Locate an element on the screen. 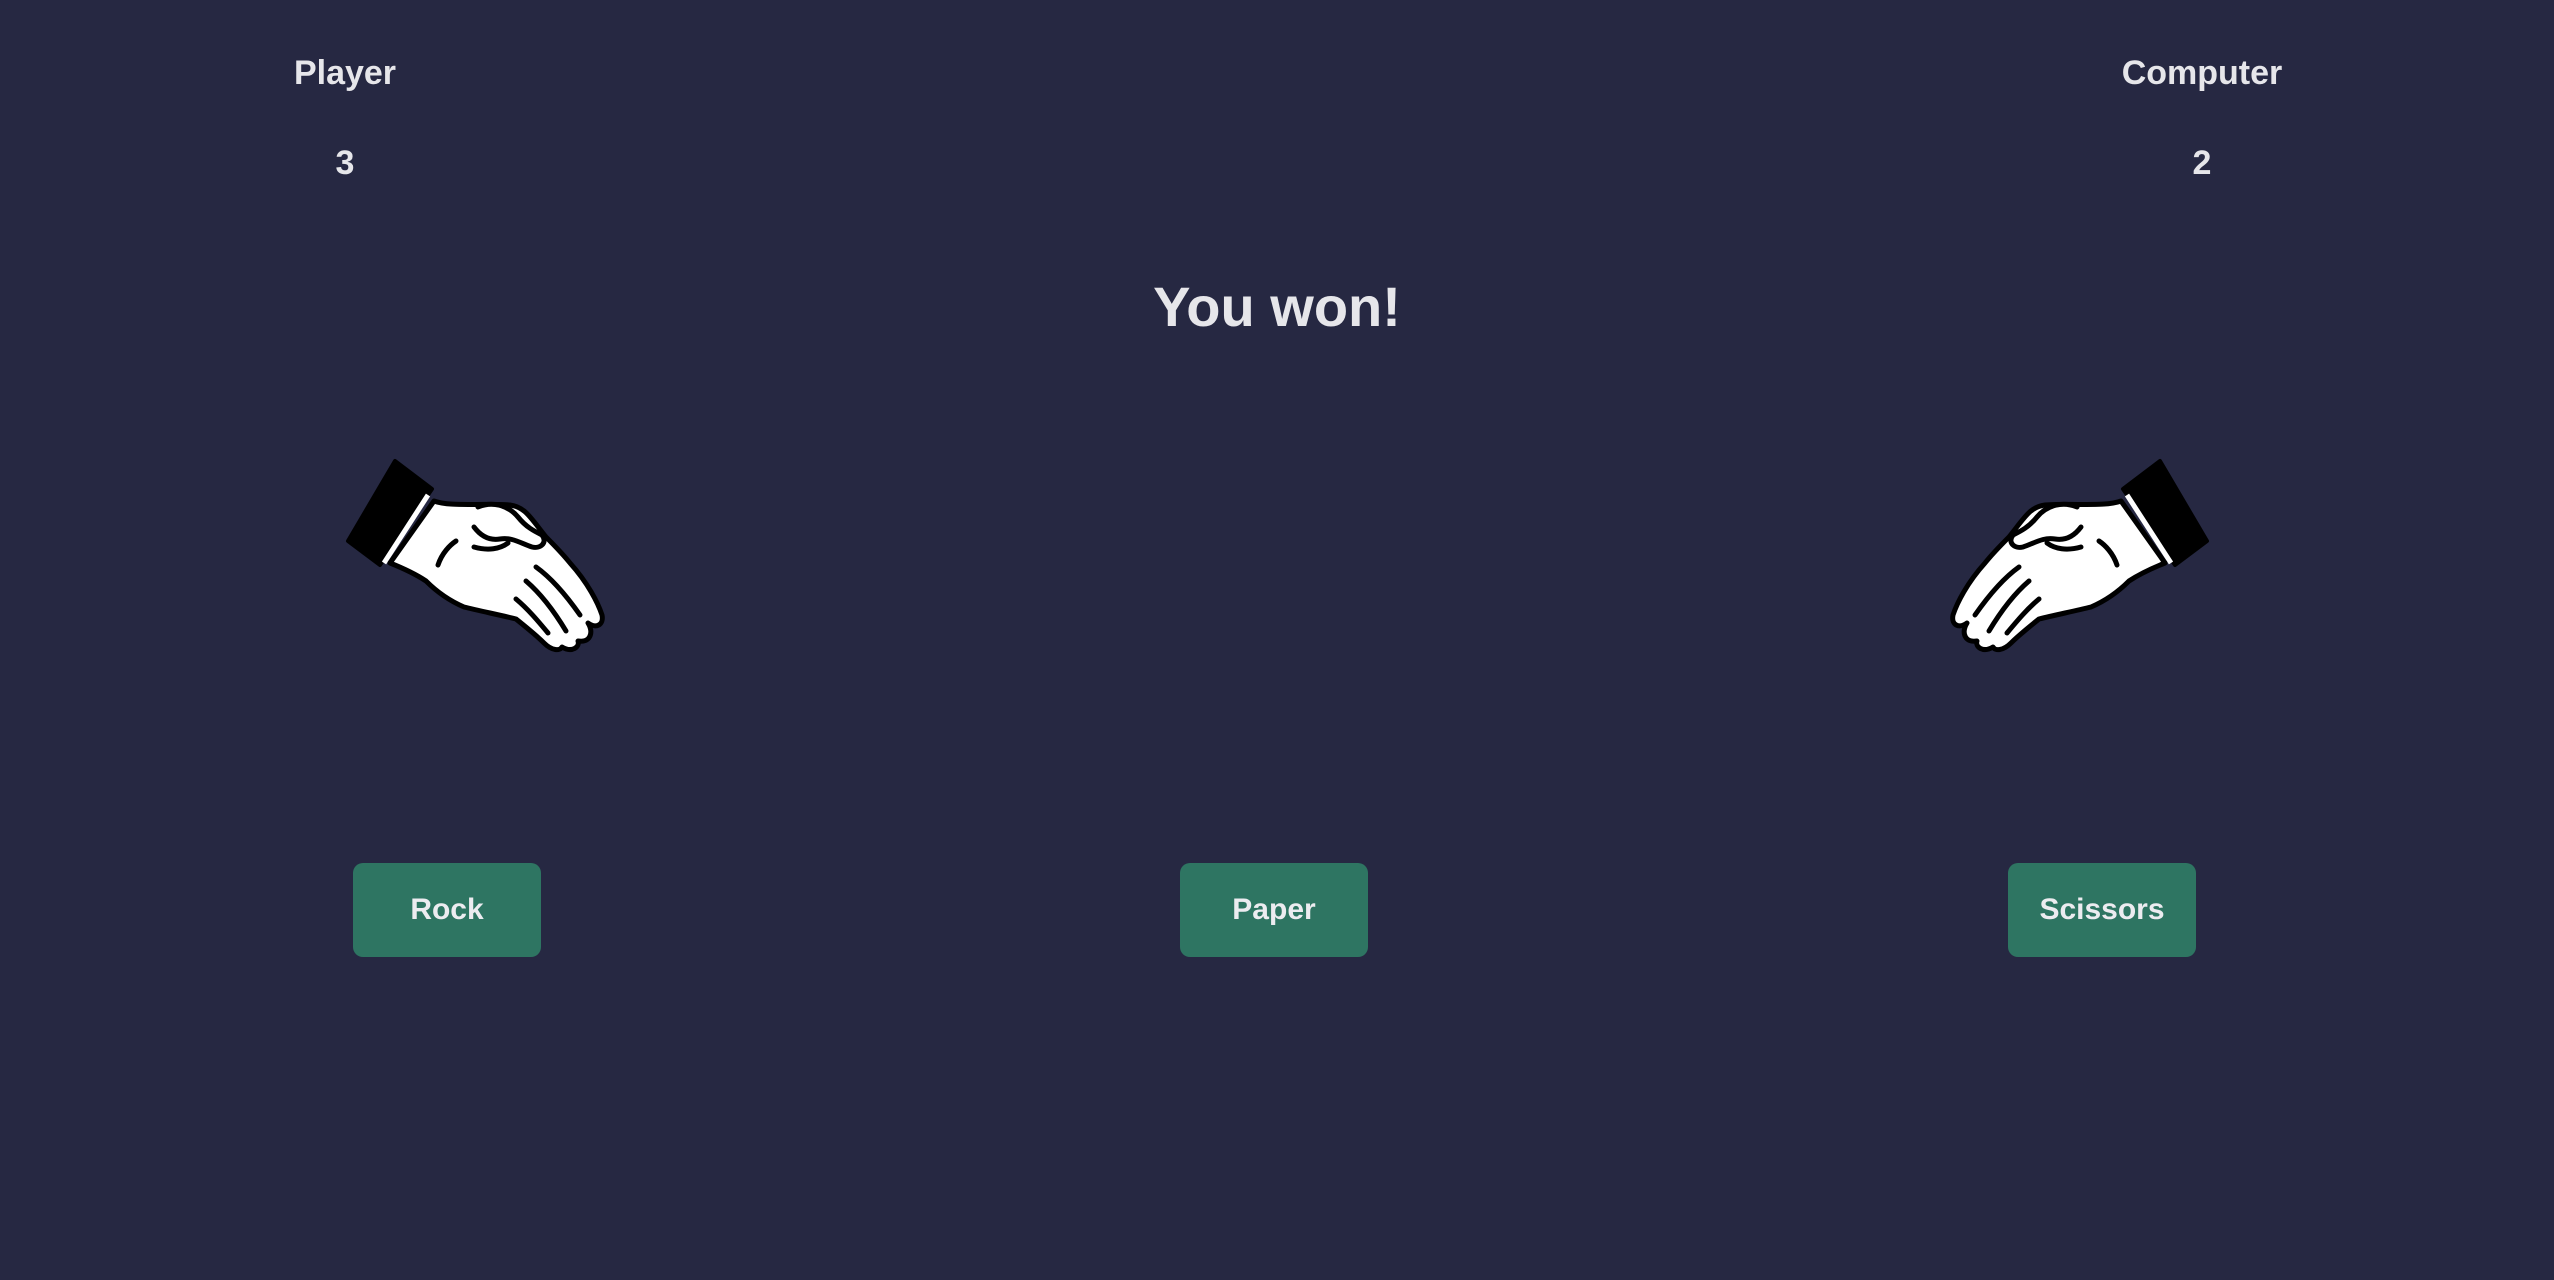 The width and height of the screenshot is (2554, 1280). result-message: You won! is located at coordinates (1277, 306).